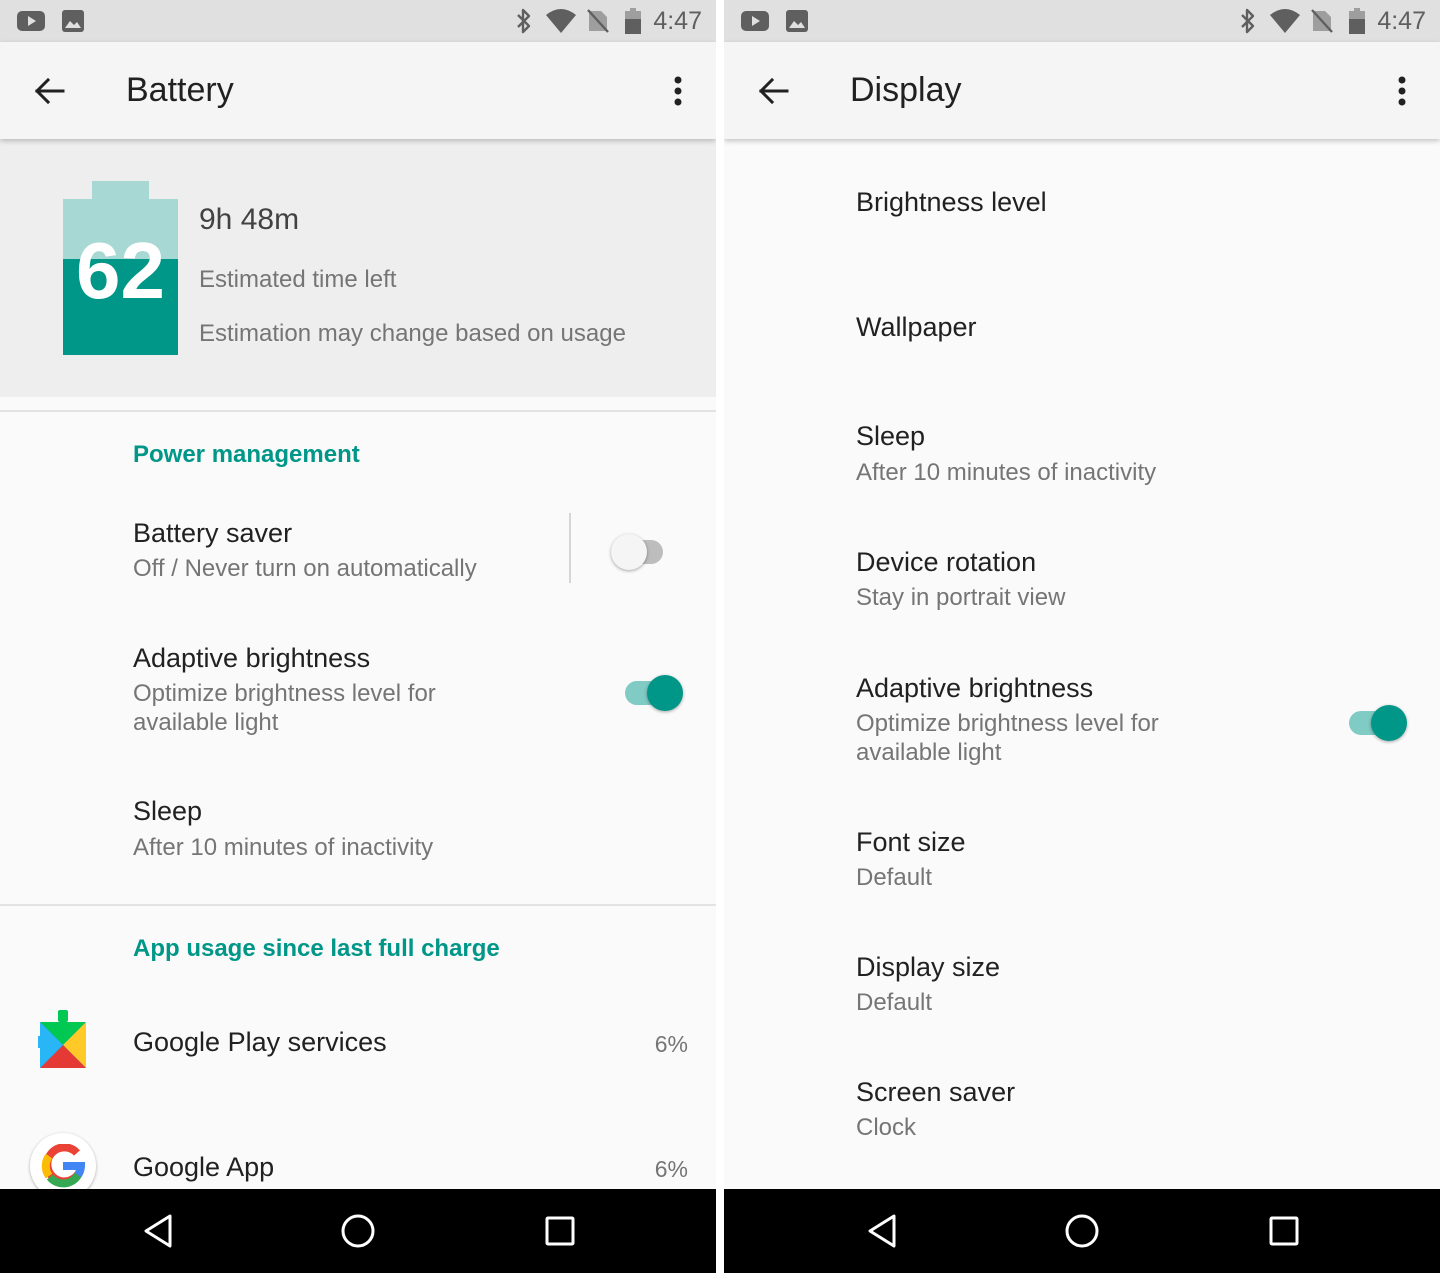  What do you see at coordinates (928, 967) in the screenshot?
I see `item-title: Display size` at bounding box center [928, 967].